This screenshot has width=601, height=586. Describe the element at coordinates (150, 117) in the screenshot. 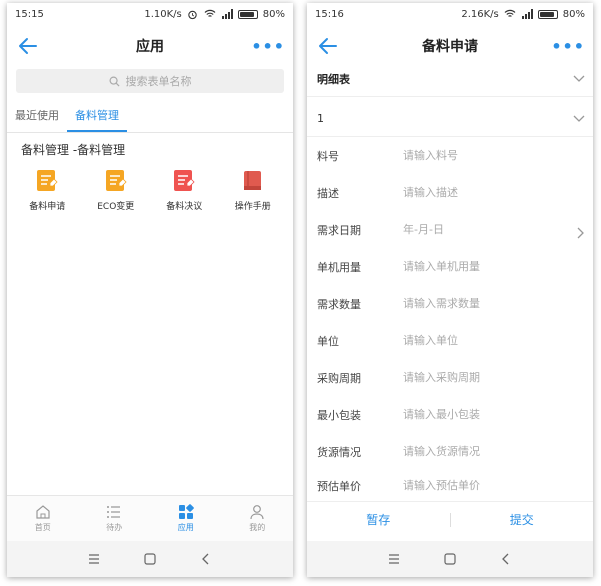

I see `category-tabs: 最近使用 备料管理` at that location.